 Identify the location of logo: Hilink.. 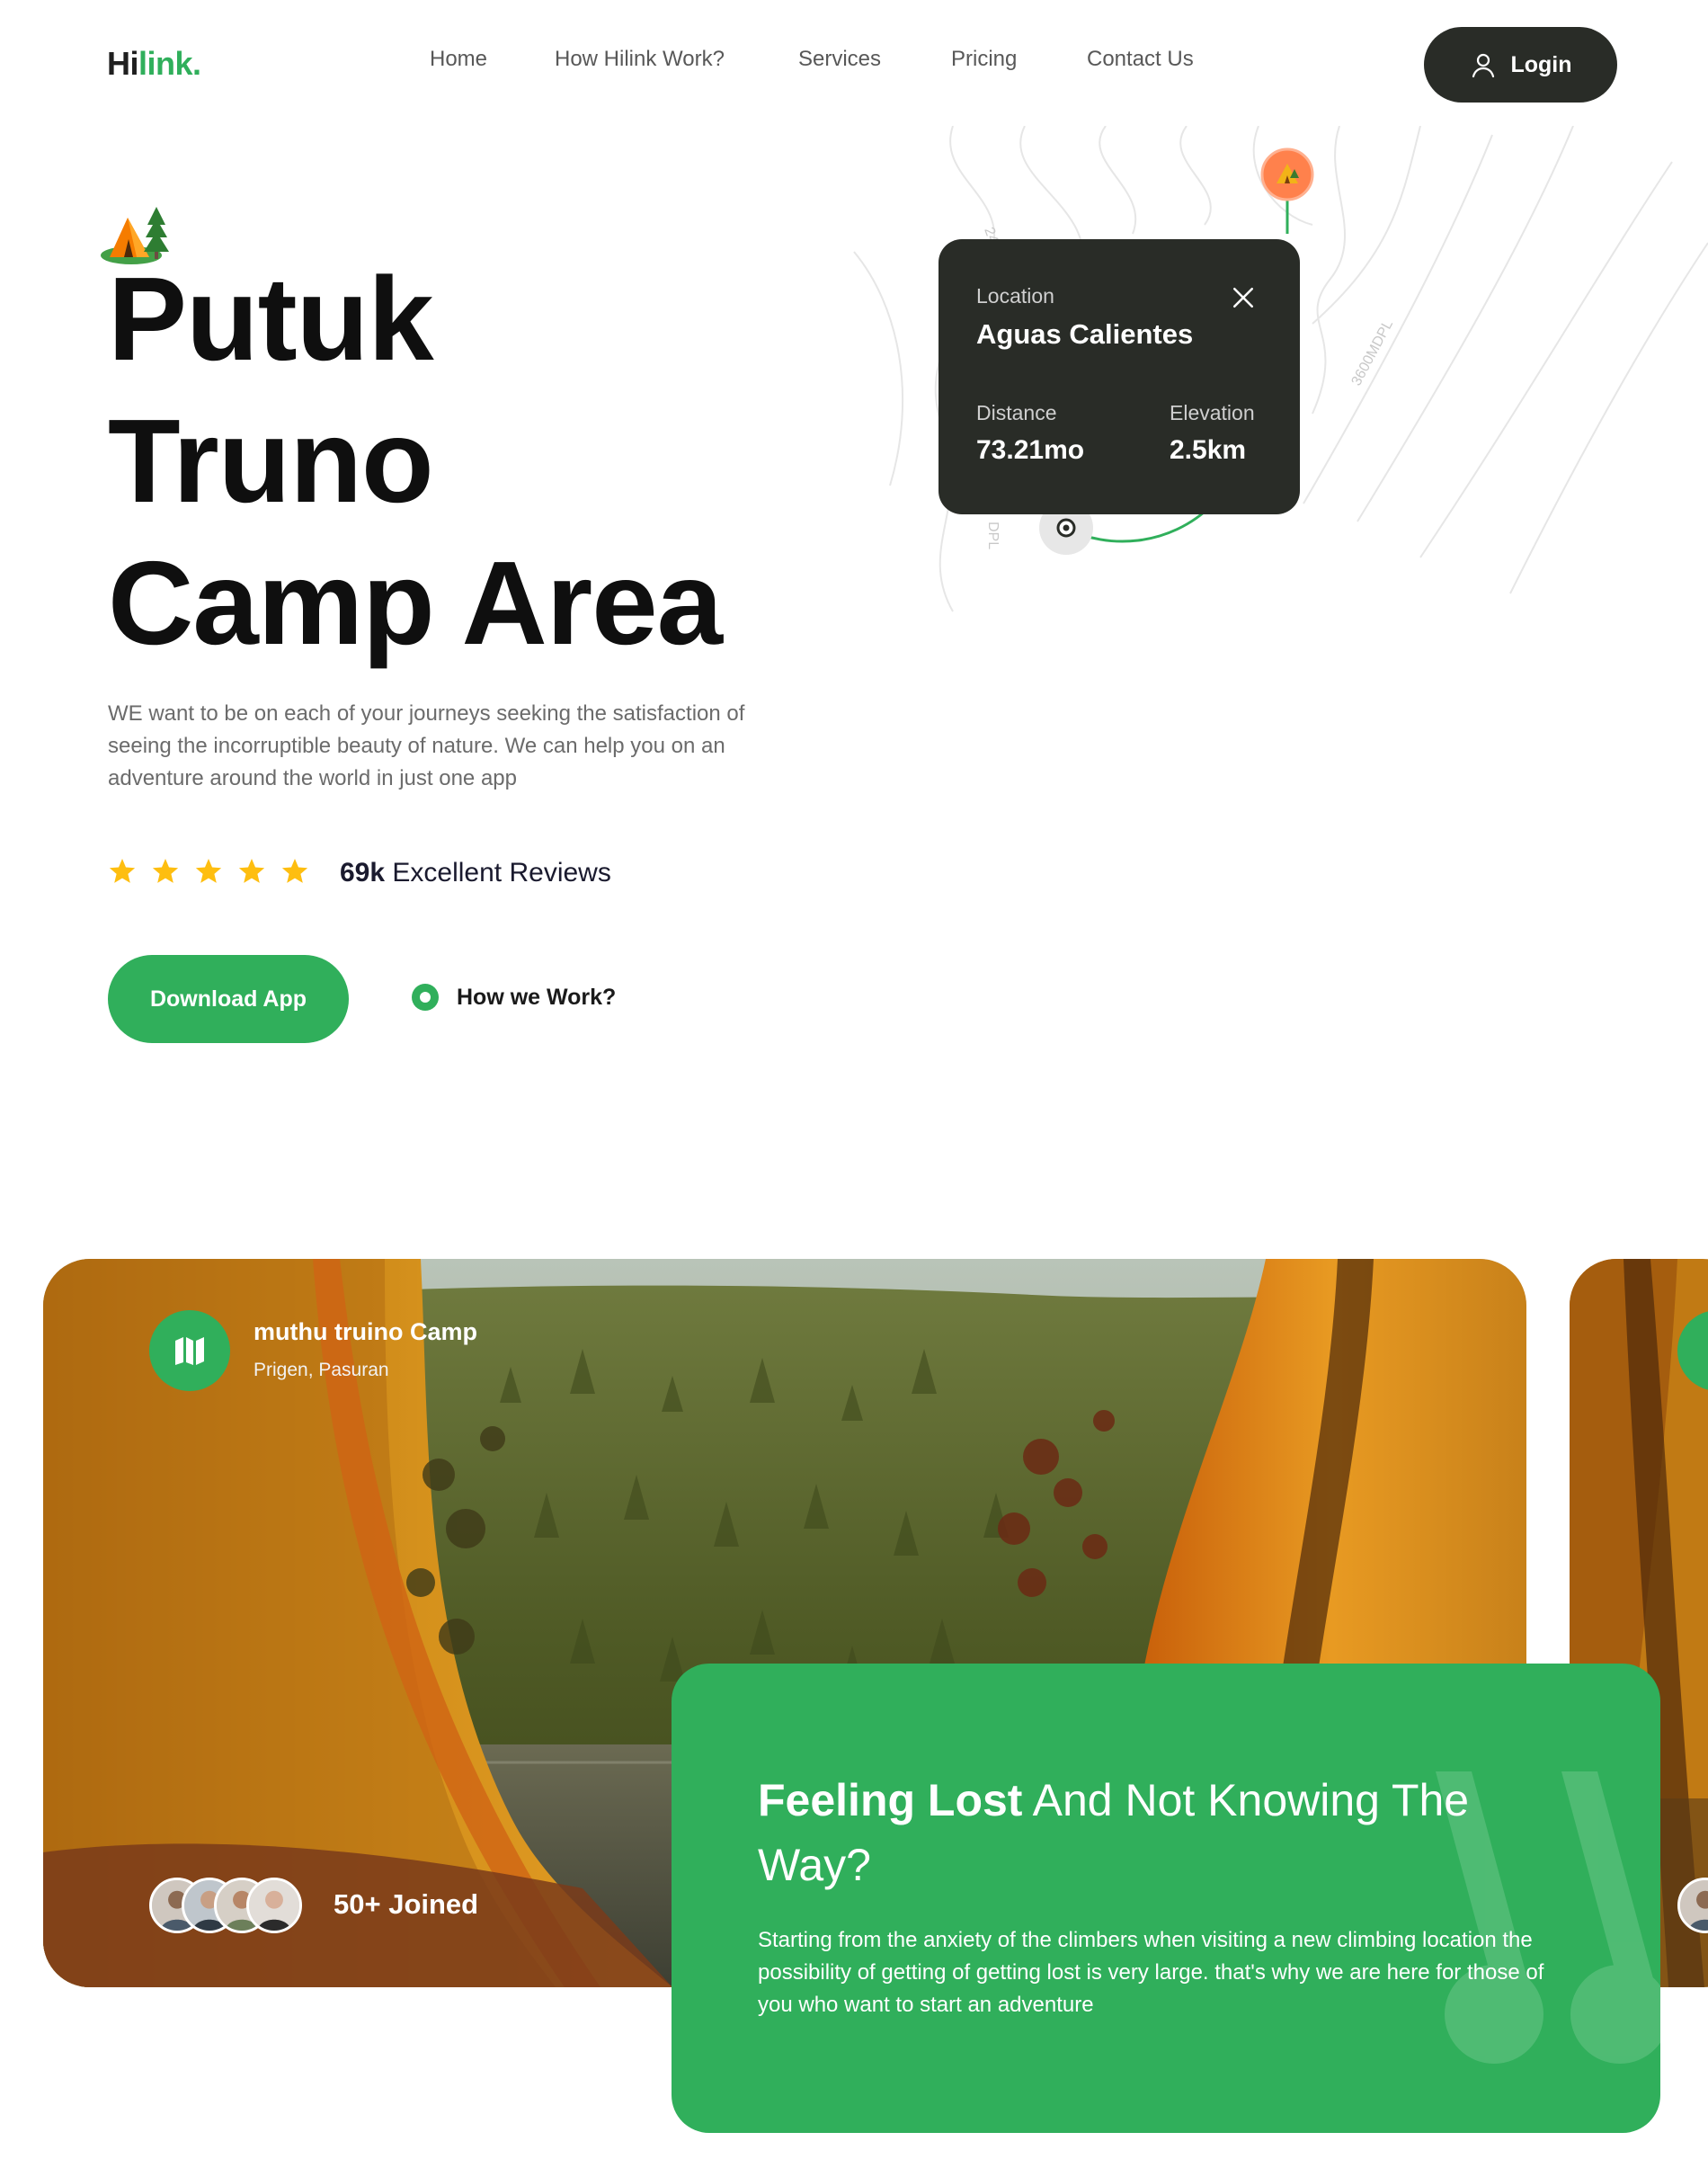
(154, 64).